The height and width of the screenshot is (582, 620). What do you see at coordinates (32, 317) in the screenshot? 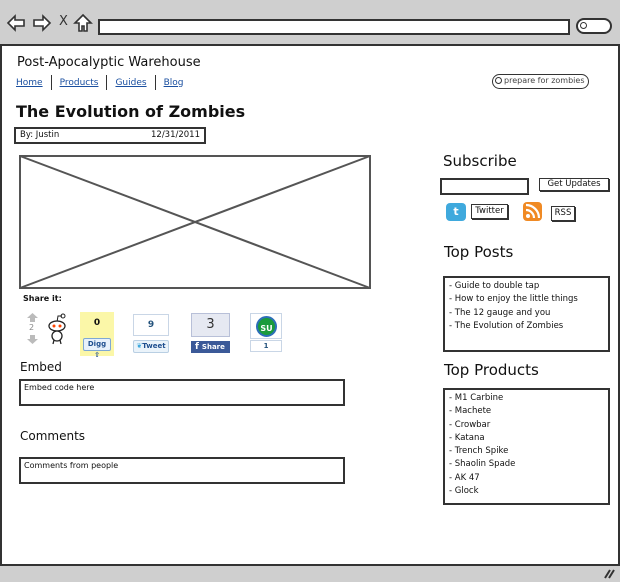
I see `upvote-icon` at bounding box center [32, 317].